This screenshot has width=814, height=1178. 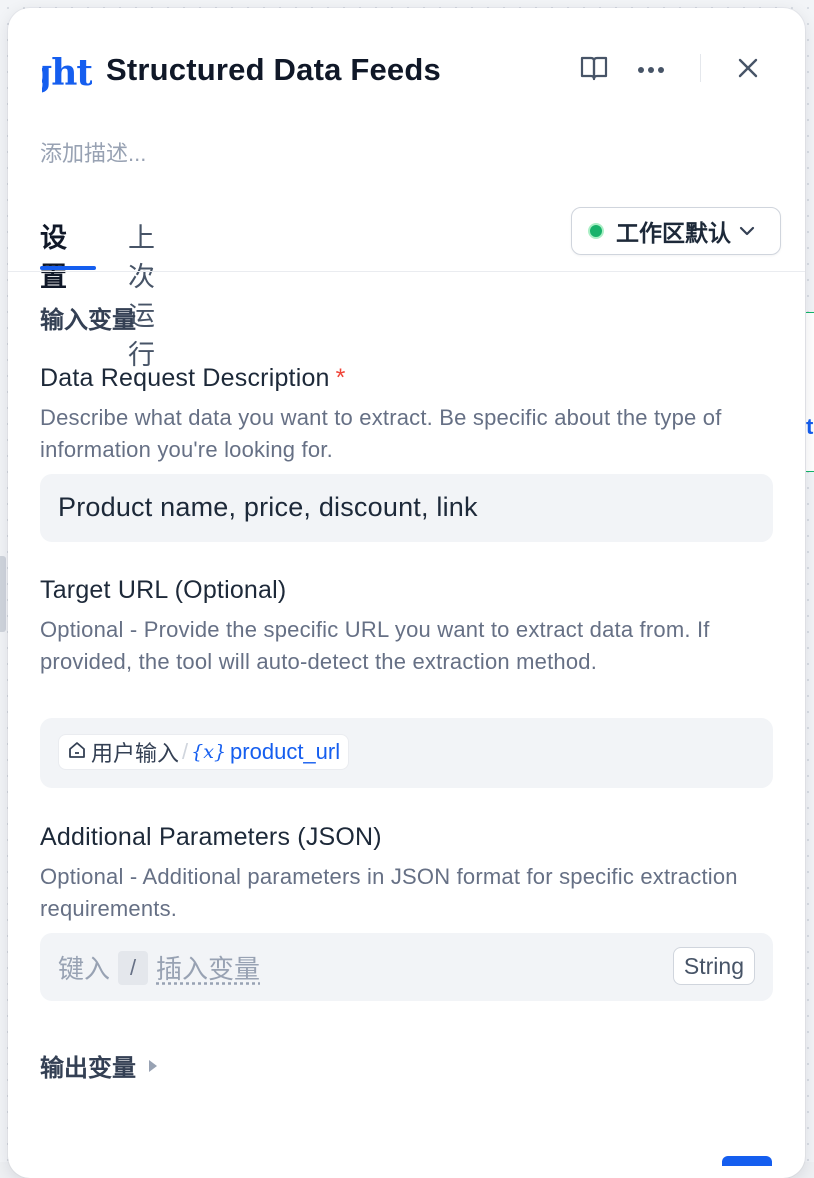 I want to click on field-label-data-request: Data Request Description*, so click(x=193, y=378).